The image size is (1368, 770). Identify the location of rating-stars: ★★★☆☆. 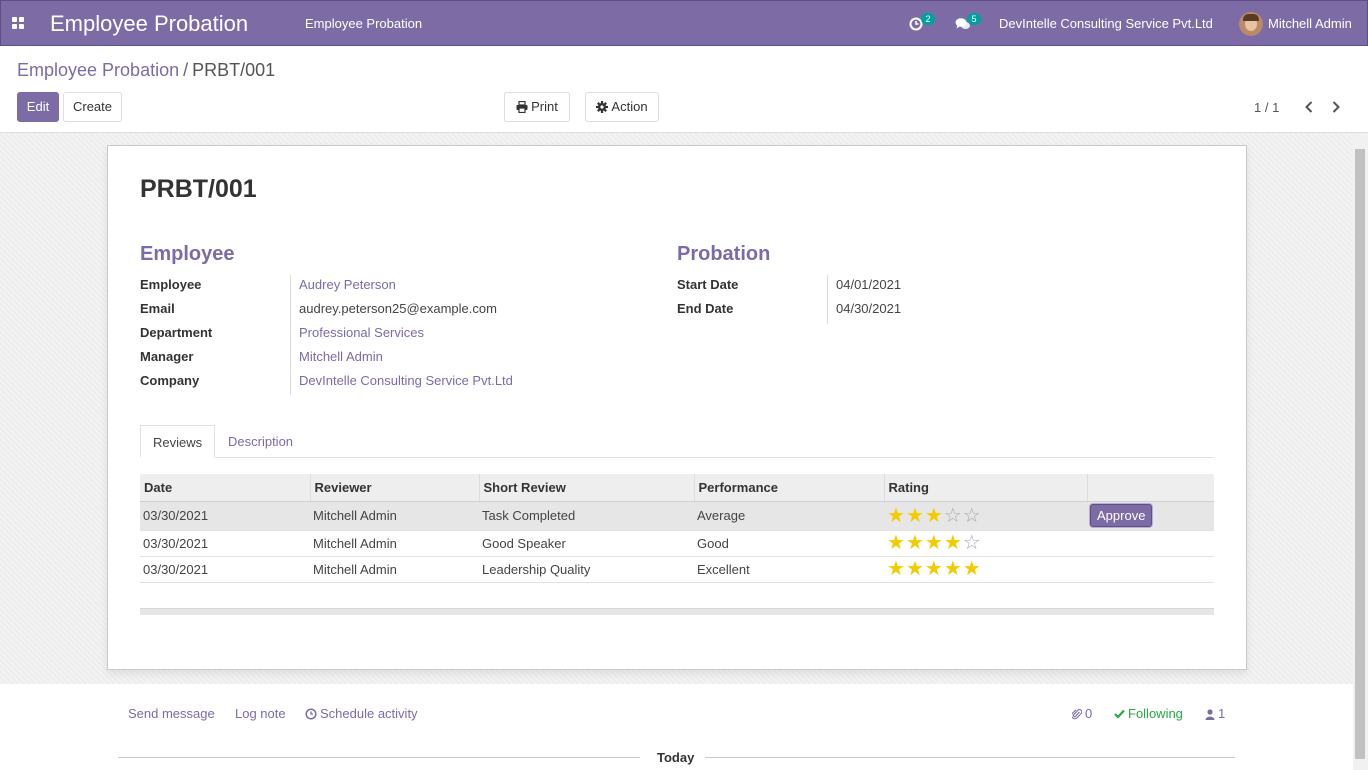
(934, 516).